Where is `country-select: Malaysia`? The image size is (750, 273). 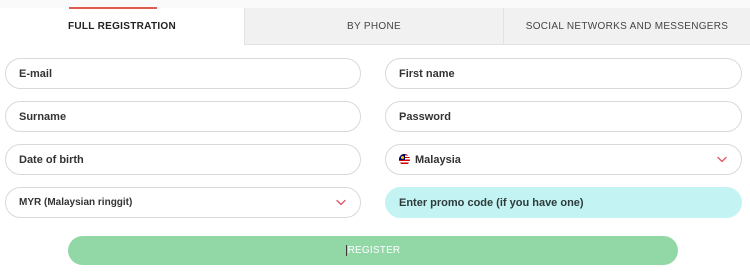
country-select: Malaysia is located at coordinates (563, 159).